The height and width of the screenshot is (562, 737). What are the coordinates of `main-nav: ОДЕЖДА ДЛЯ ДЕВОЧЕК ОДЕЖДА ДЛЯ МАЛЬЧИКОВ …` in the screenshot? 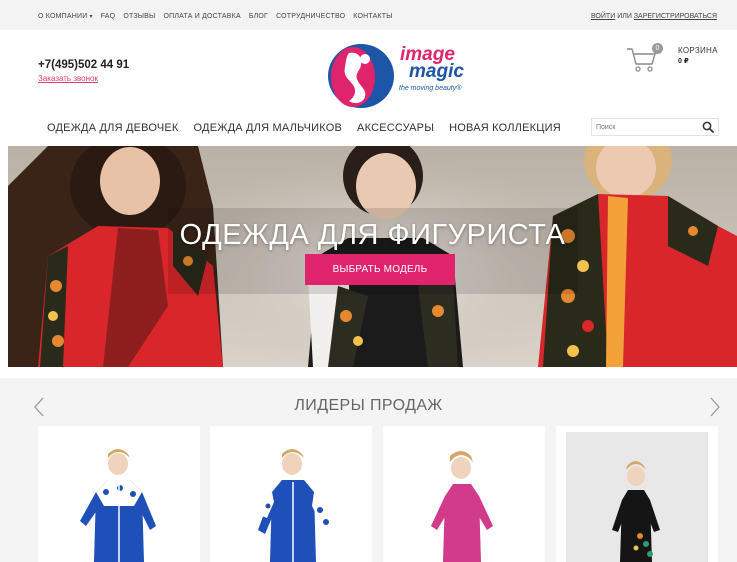 It's located at (304, 128).